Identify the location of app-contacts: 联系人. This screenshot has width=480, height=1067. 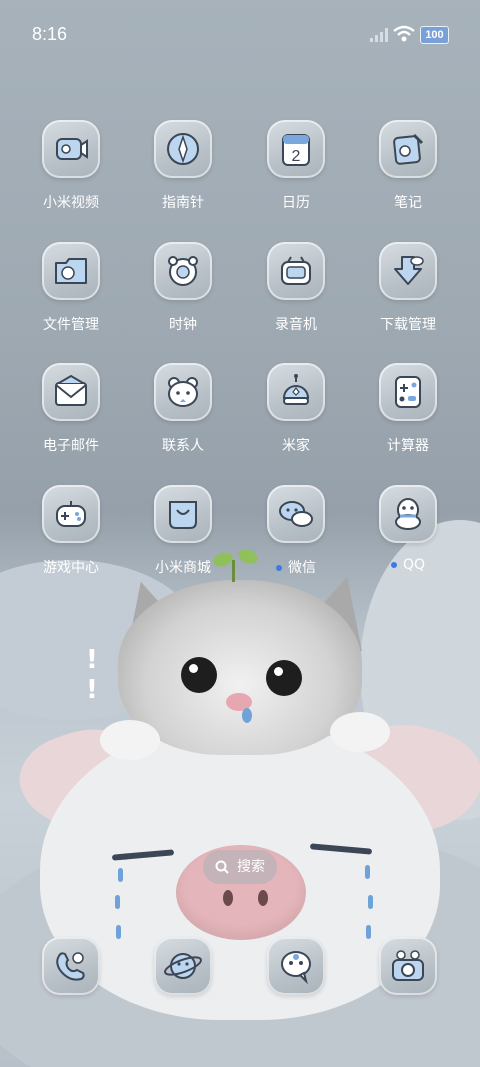
(183, 418).